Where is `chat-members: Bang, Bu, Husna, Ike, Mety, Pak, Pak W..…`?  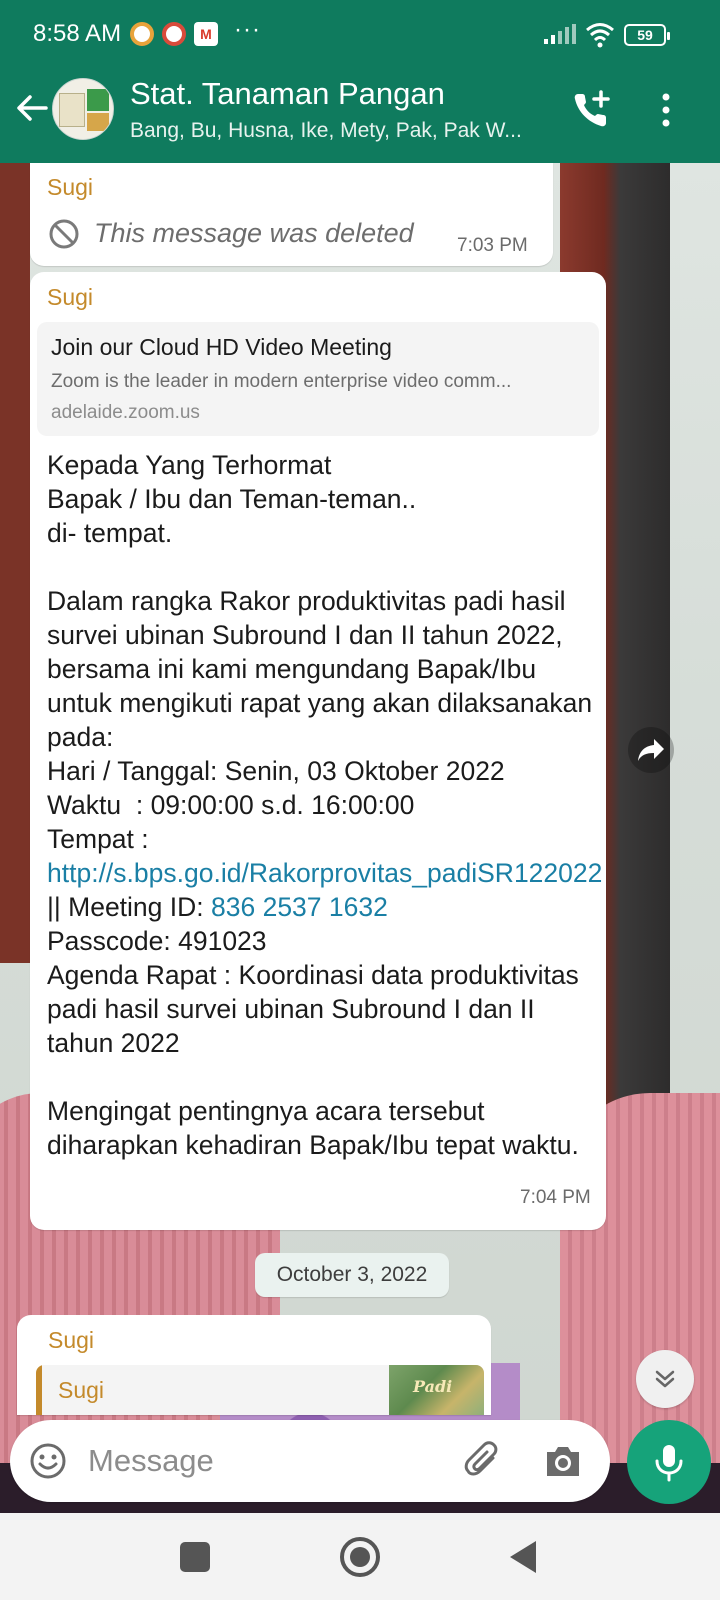
chat-members: Bang, Bu, Husna, Ike, Mety, Pak, Pak W..… is located at coordinates (340, 131).